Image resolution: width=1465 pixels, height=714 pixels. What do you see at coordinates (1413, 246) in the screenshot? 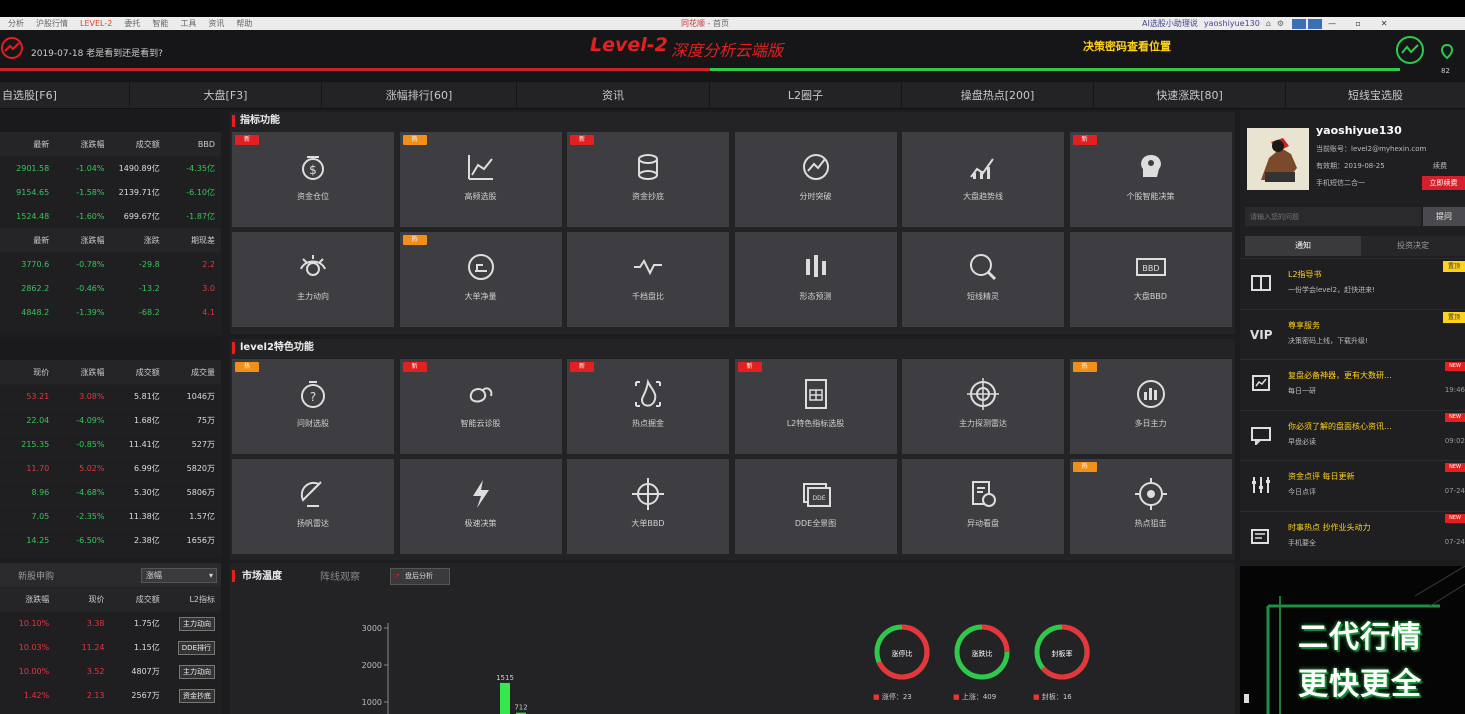
I see `tab-invest: 投资决定` at bounding box center [1413, 246].